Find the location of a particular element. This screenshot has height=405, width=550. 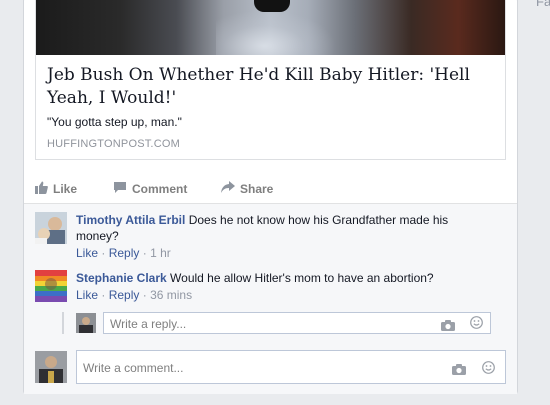

link-preview-image is located at coordinates (270, 27).